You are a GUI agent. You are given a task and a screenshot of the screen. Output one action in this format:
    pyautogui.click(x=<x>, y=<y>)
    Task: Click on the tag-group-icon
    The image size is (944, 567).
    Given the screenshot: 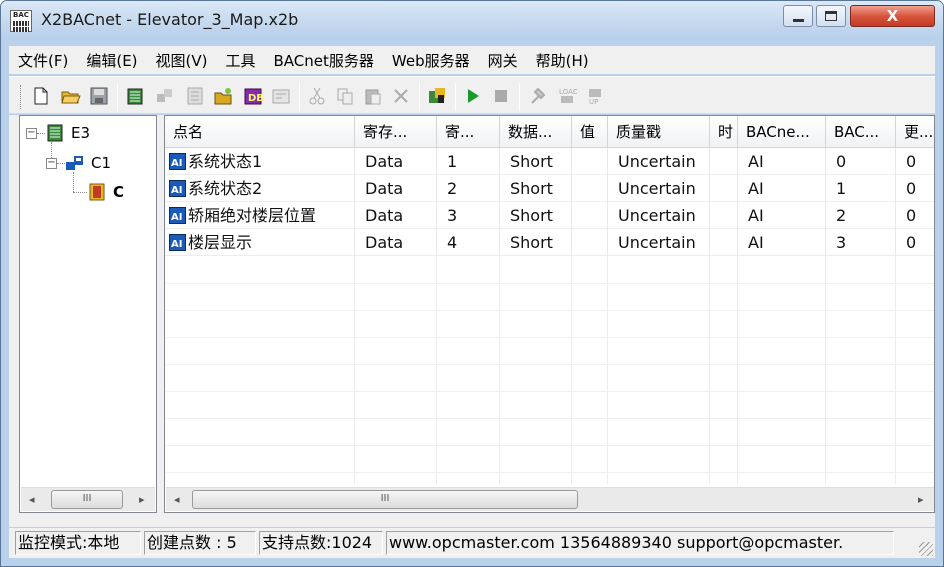 What is the action you would take?
    pyautogui.click(x=97, y=192)
    